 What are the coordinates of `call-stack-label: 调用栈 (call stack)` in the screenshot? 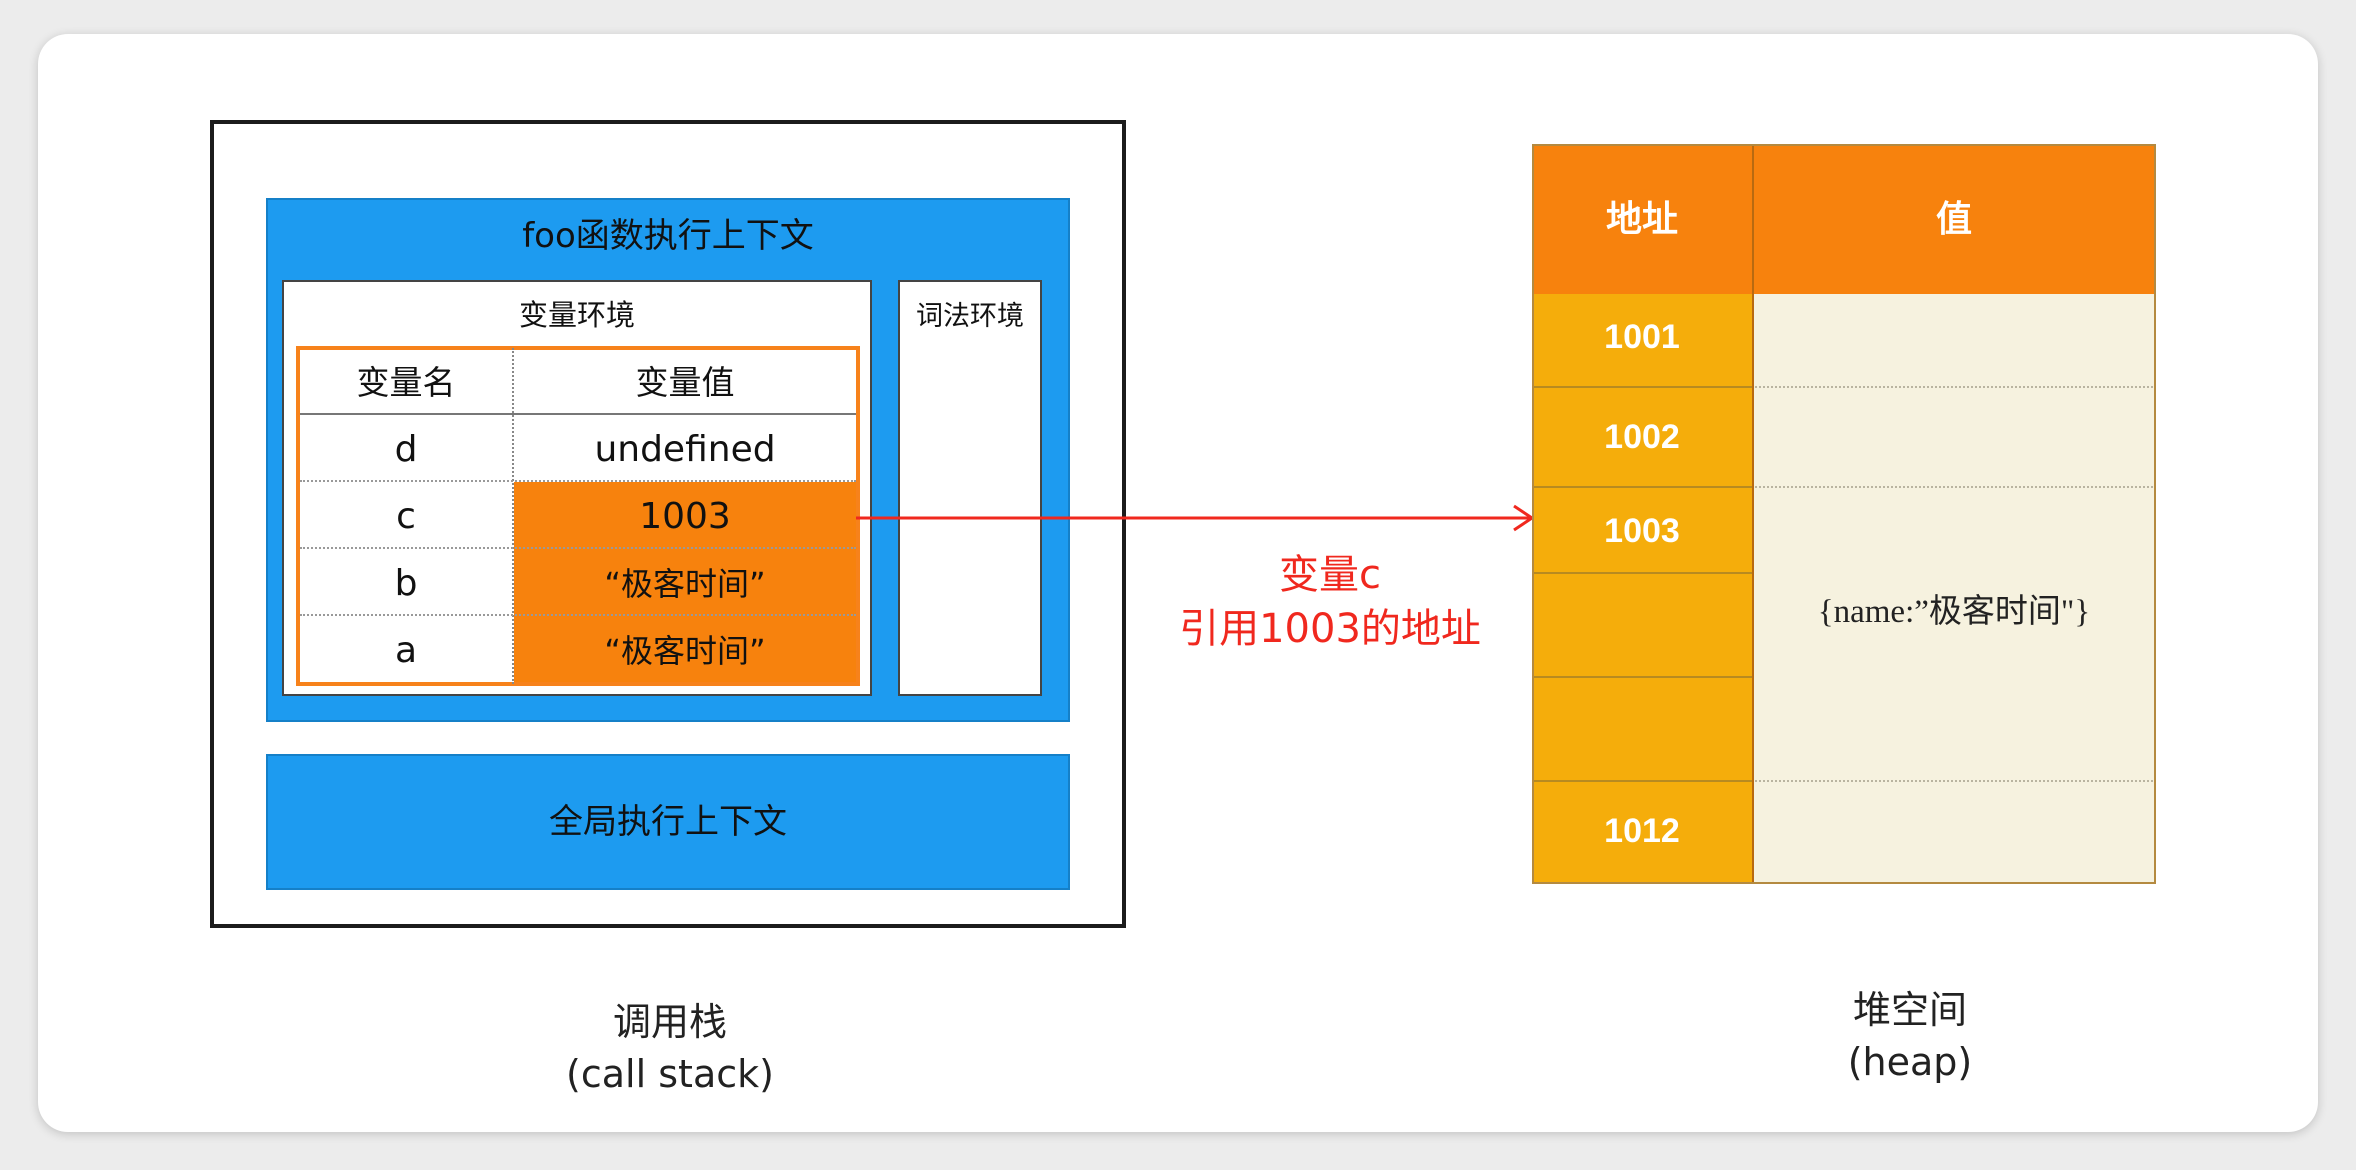 It's located at (670, 1048).